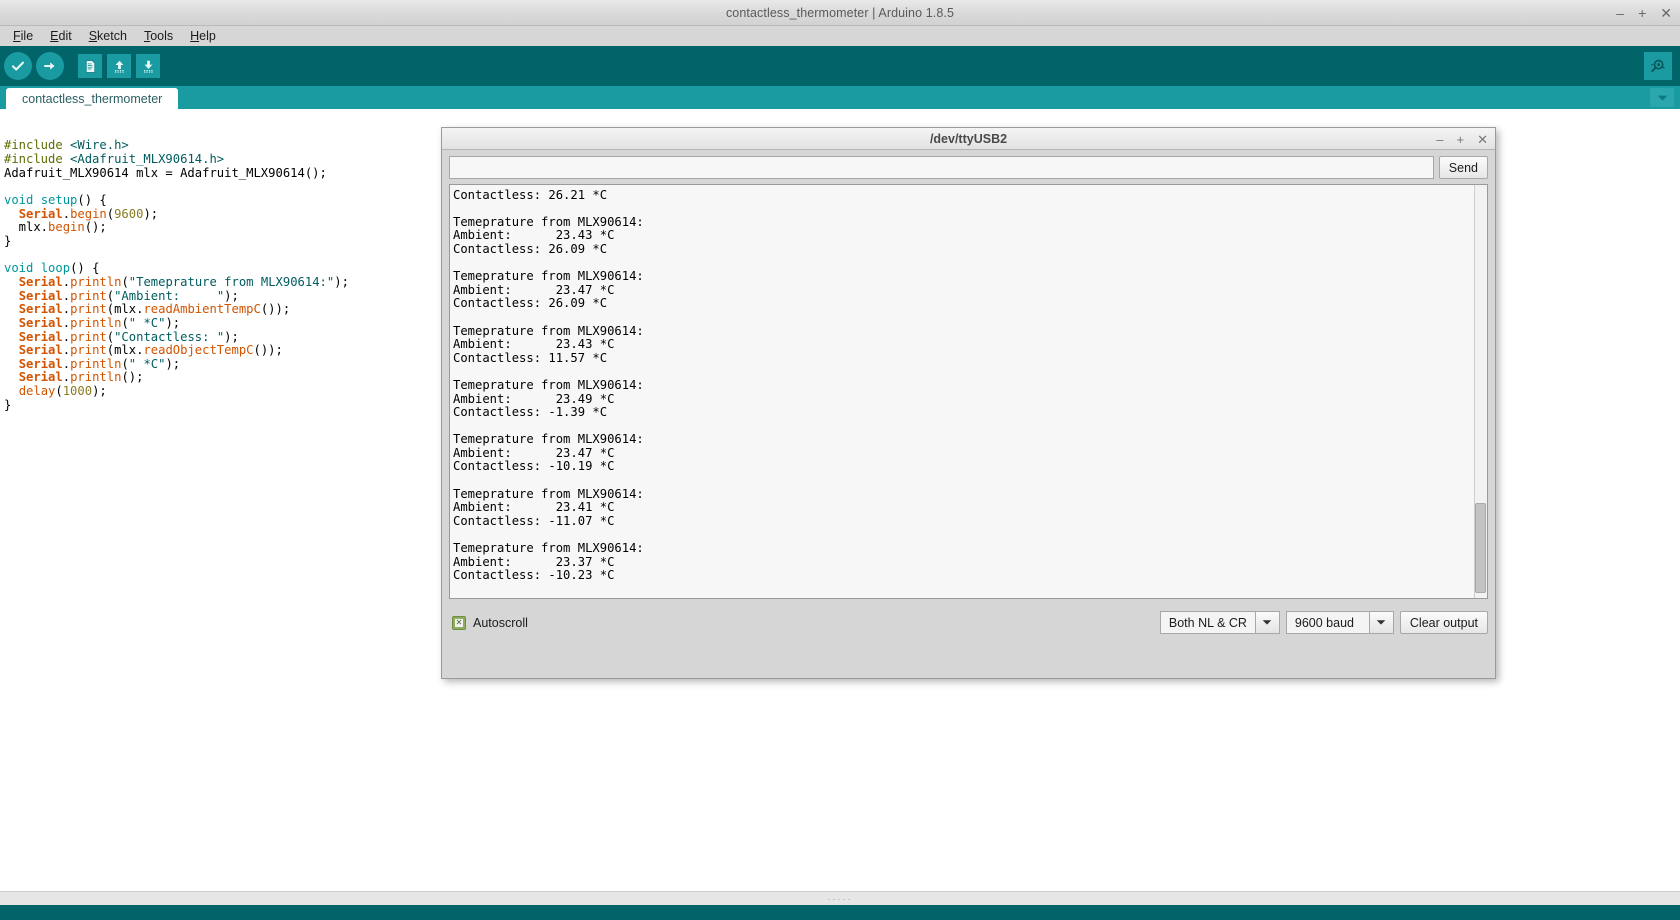 The width and height of the screenshot is (1680, 920). I want to click on serial-send-input, so click(941, 167).